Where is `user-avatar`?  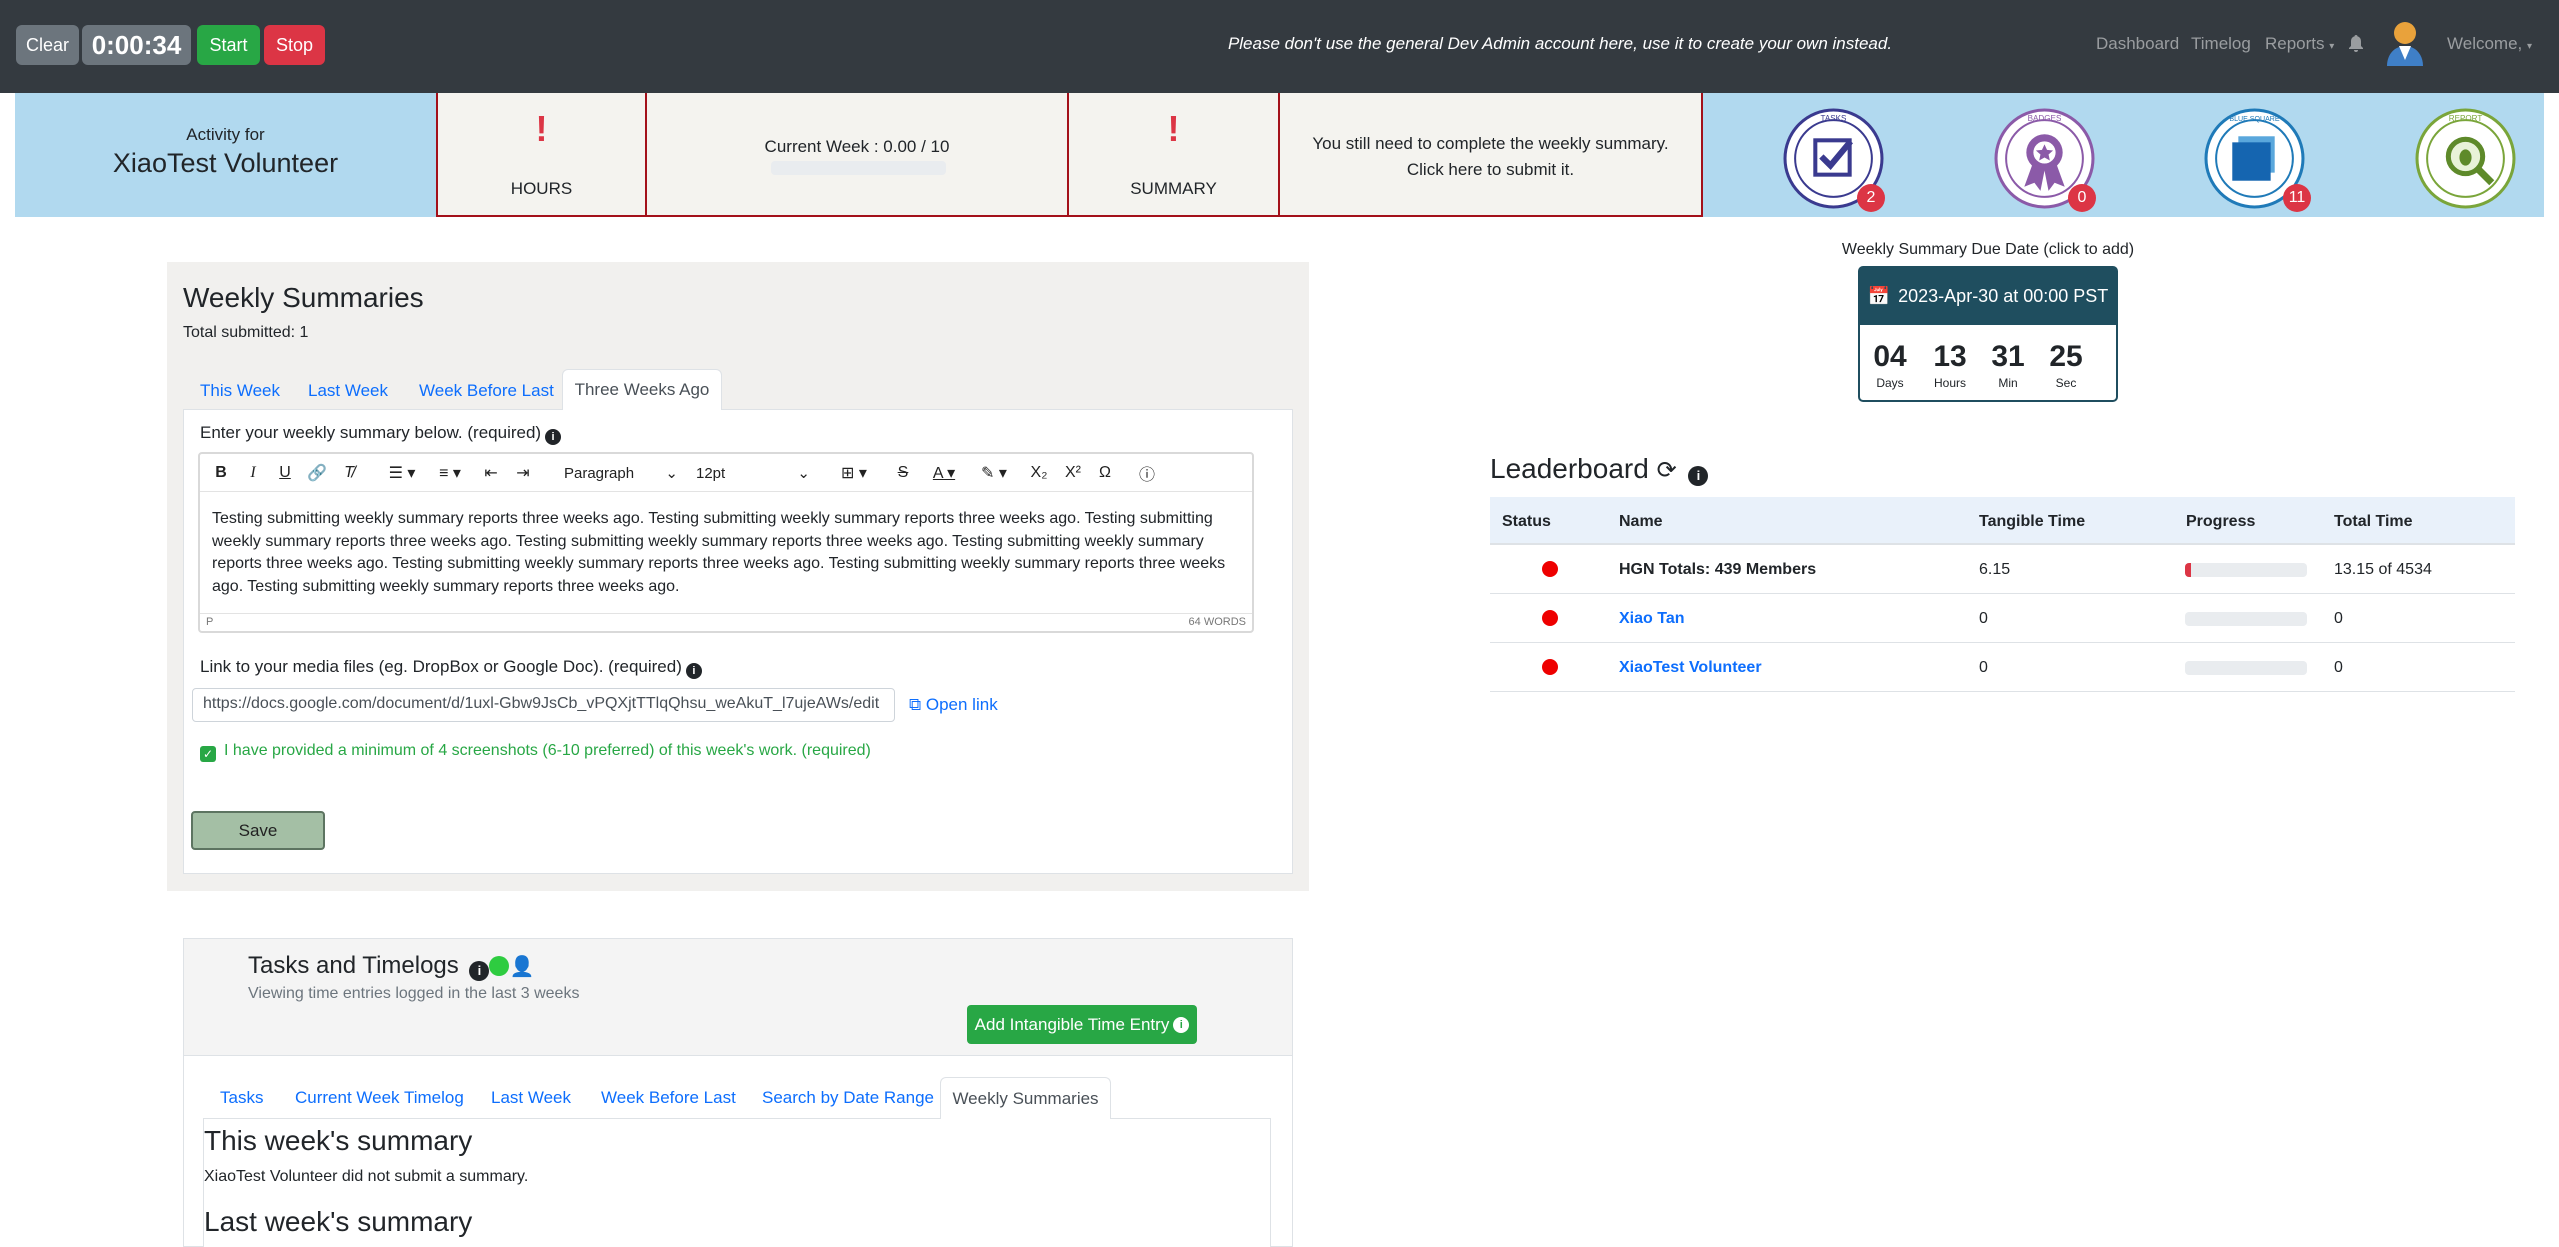
user-avatar is located at coordinates (2405, 43).